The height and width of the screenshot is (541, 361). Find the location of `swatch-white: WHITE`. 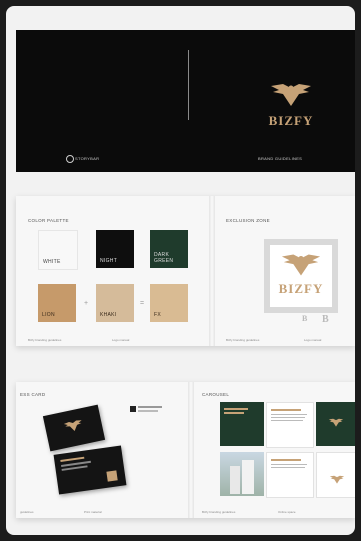

swatch-white: WHITE is located at coordinates (58, 250).